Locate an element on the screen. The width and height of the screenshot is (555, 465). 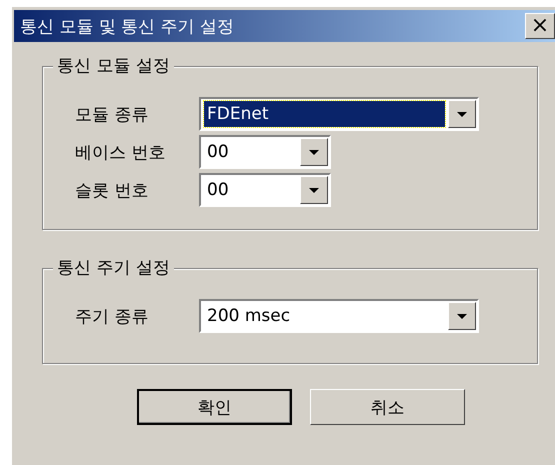
dropdown-value: 200 msec is located at coordinates (249, 316).